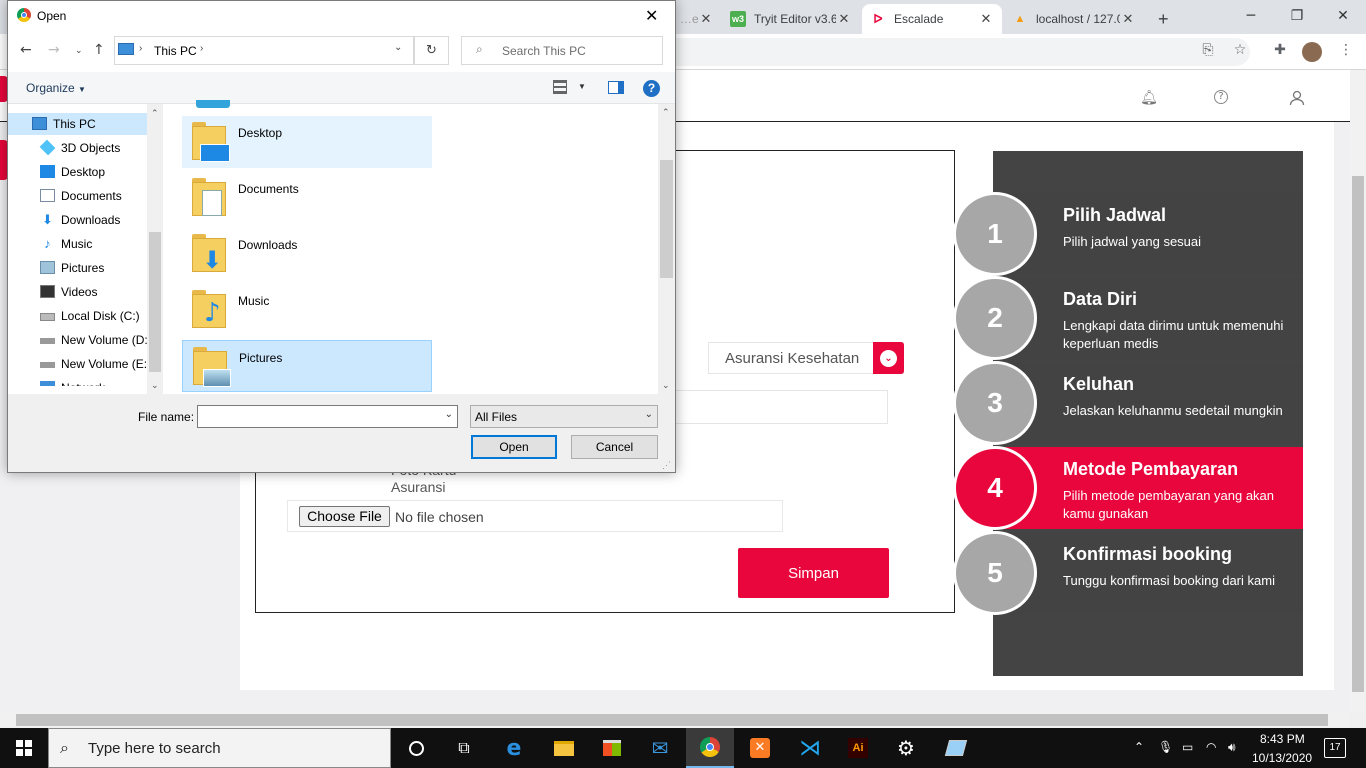 This screenshot has width=1366, height=768. Describe the element at coordinates (56, 88) in the screenshot. I see `organize-menu: Organize ▼` at that location.